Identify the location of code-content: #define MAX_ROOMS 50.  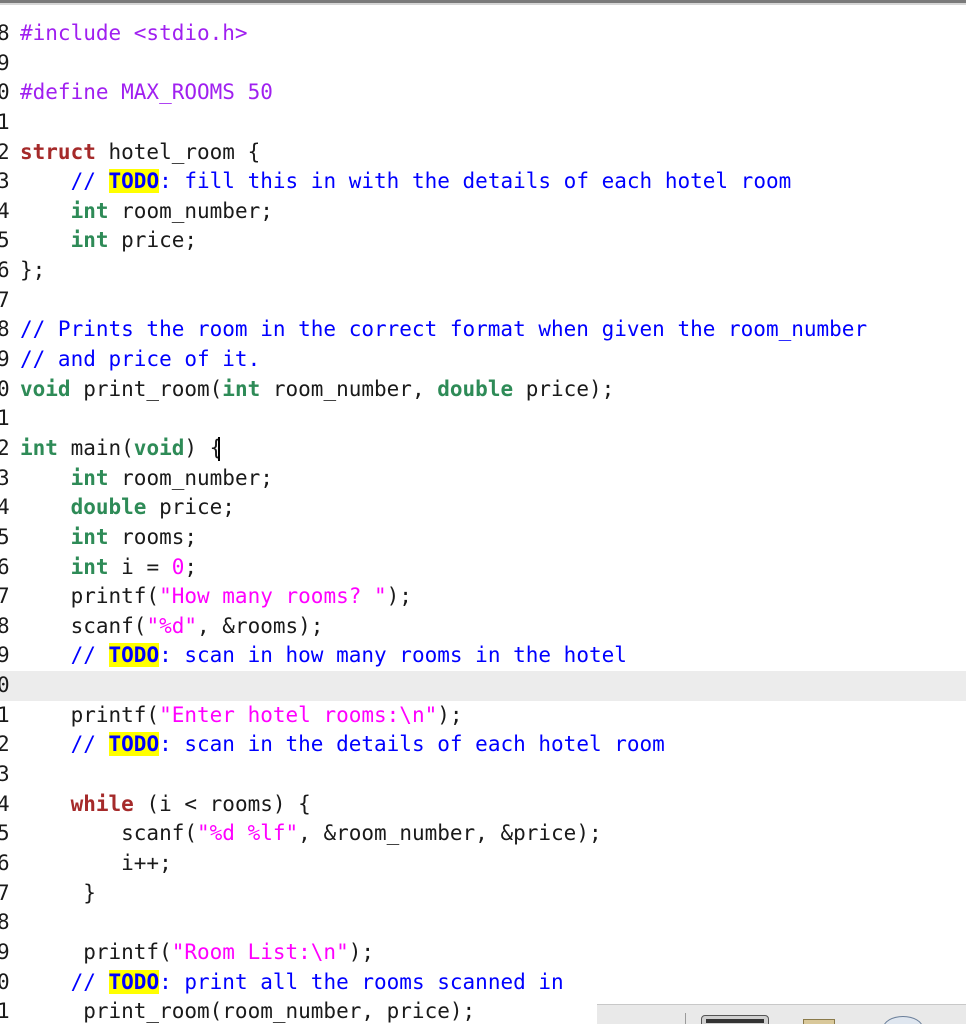
(146, 93).